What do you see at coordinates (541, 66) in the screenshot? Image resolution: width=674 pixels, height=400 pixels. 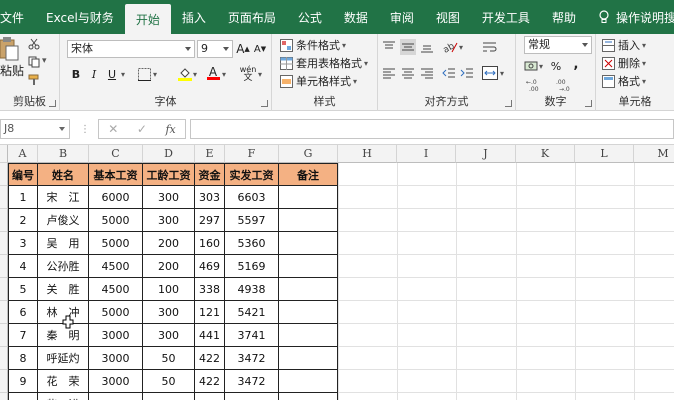 I see `accounting-dropdown-arrow: ▾` at bounding box center [541, 66].